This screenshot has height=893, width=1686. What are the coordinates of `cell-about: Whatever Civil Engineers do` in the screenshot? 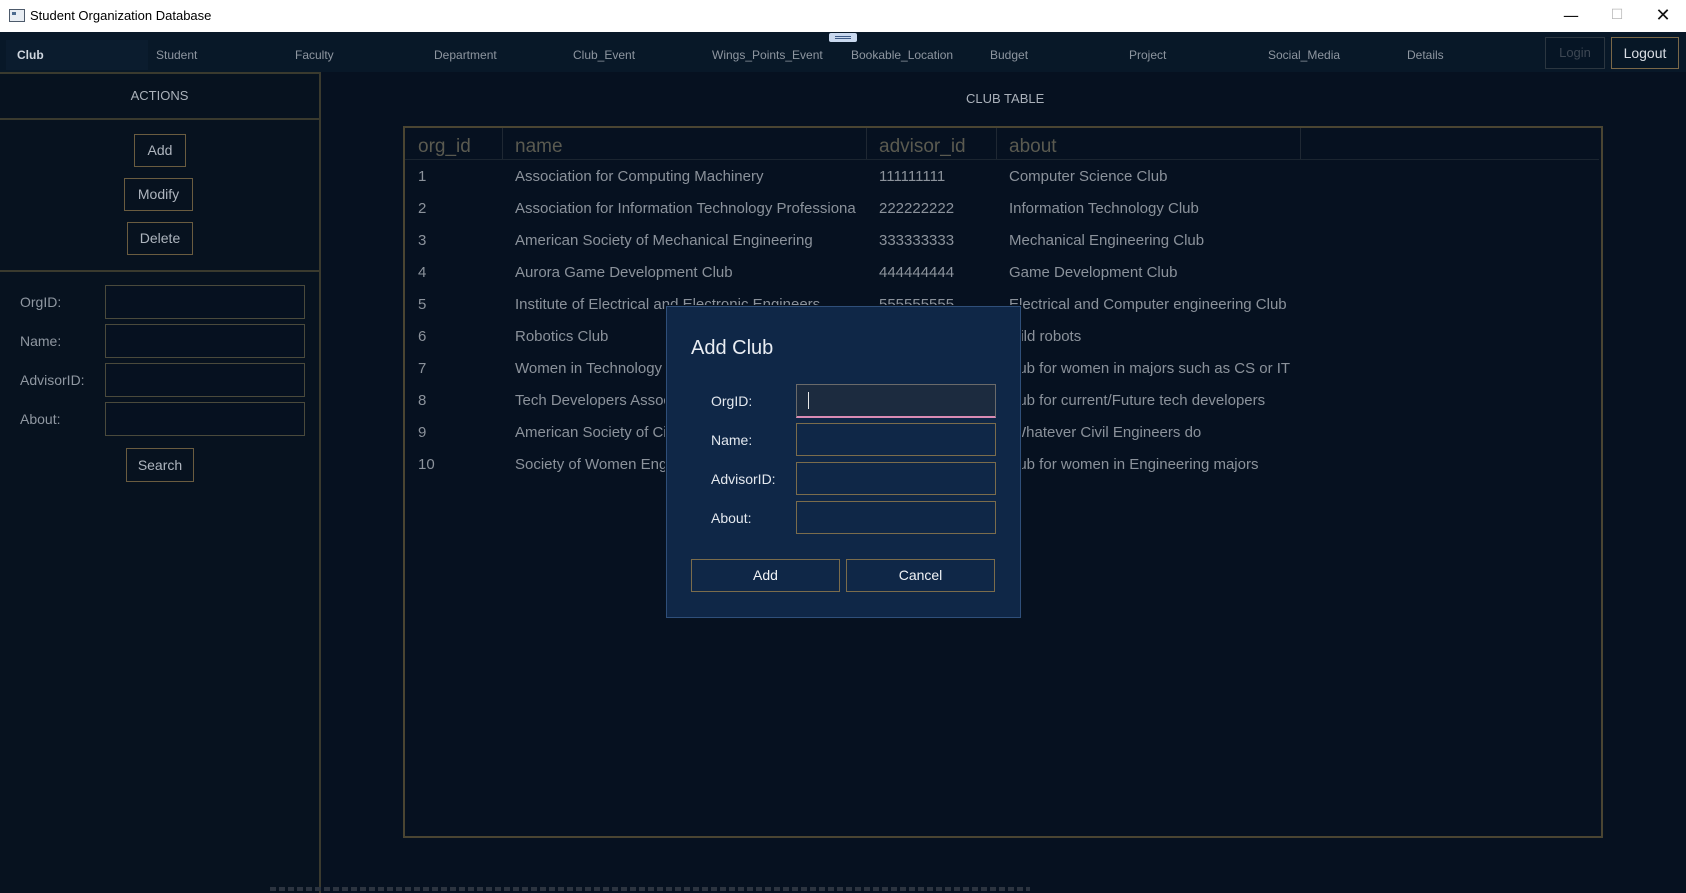 It's located at (1107, 432).